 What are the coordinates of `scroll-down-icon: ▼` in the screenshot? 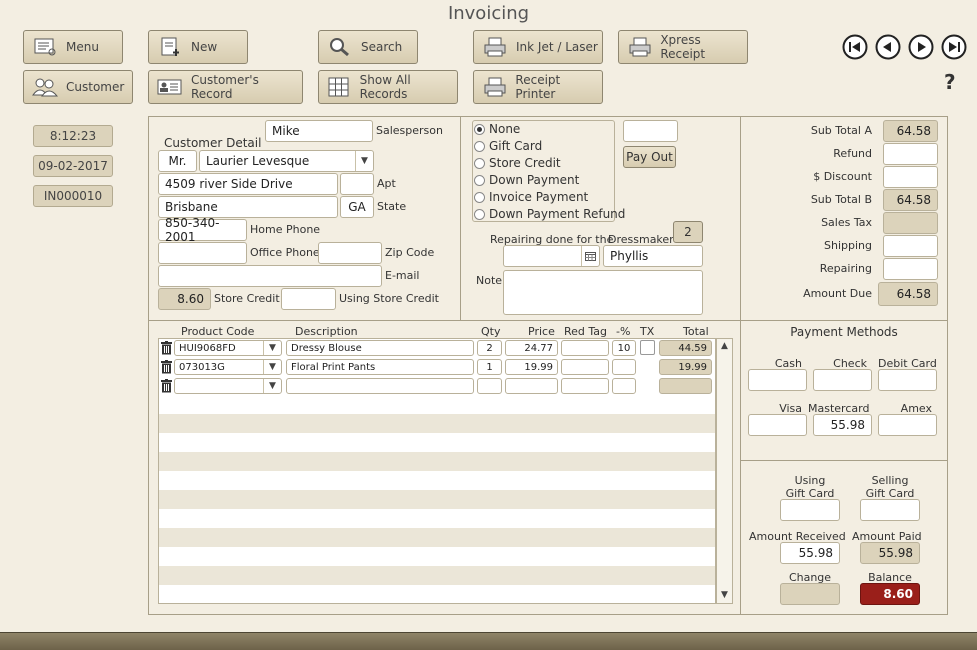 It's located at (724, 595).